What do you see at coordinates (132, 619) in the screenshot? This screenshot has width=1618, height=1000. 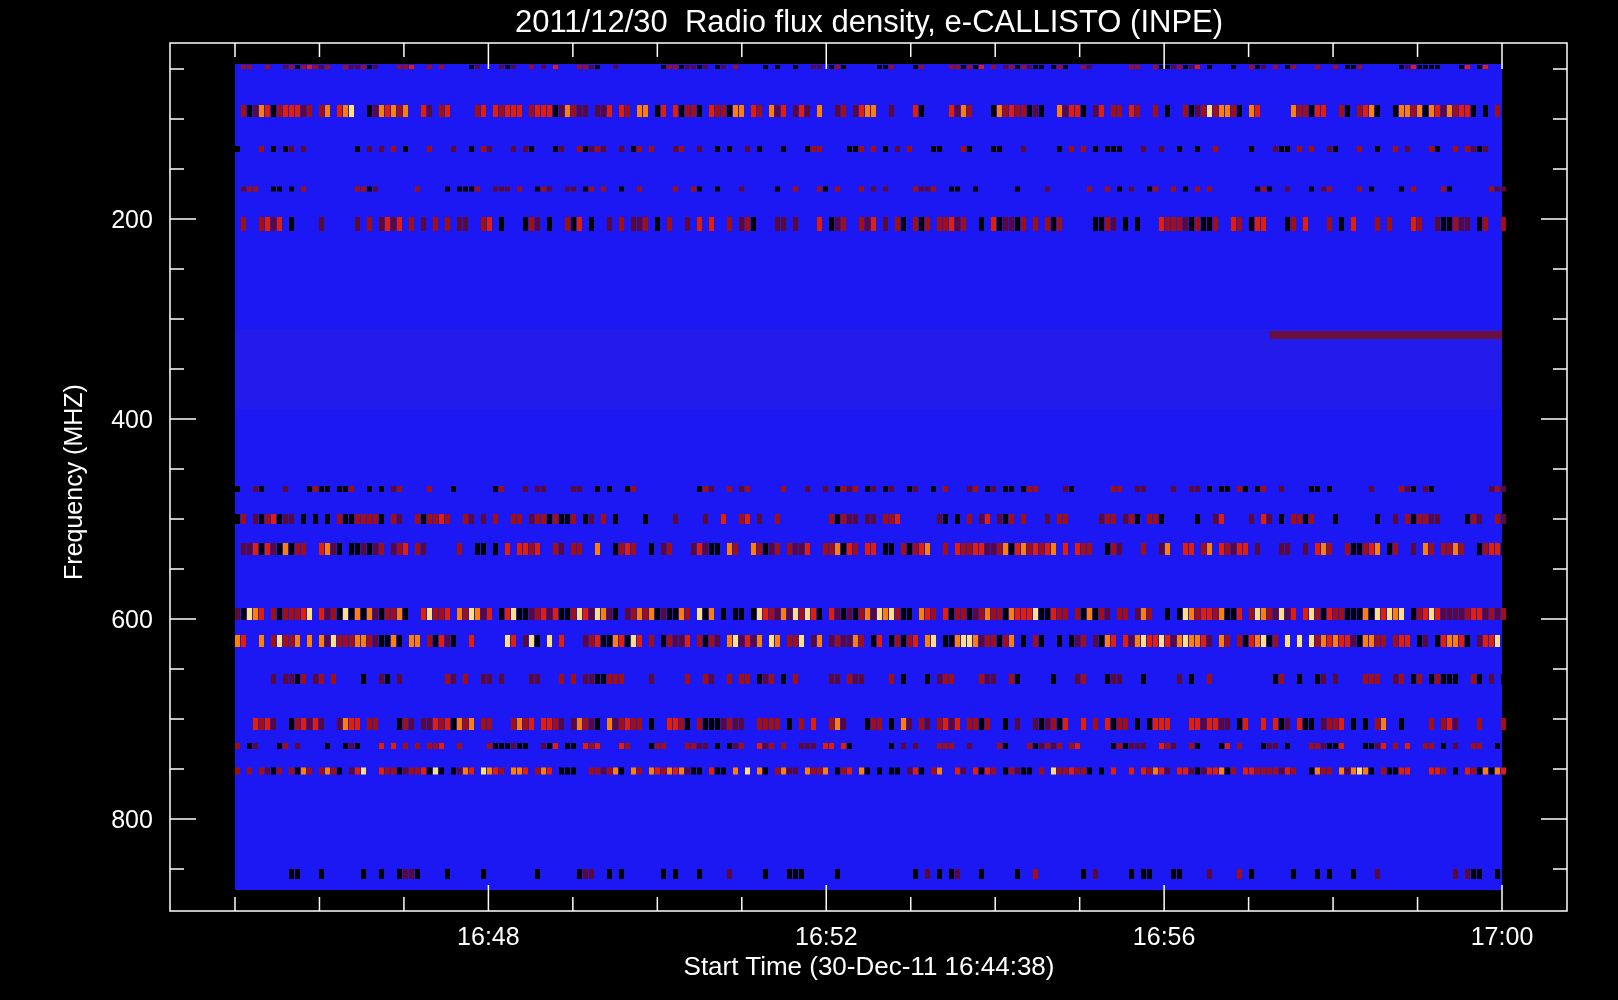 I see `tick-label: 600` at bounding box center [132, 619].